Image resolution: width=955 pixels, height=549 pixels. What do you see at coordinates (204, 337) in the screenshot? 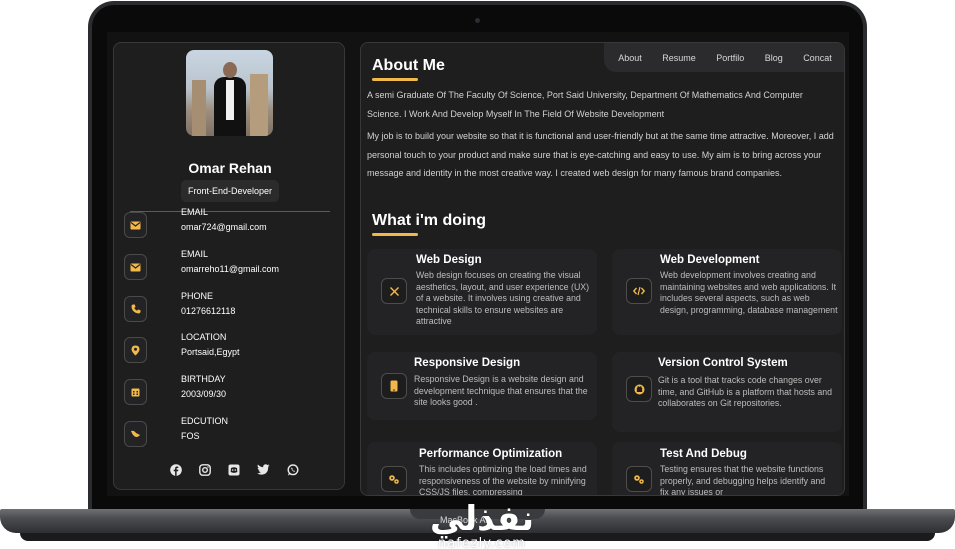
I see `contact-label: LOCATION` at bounding box center [204, 337].